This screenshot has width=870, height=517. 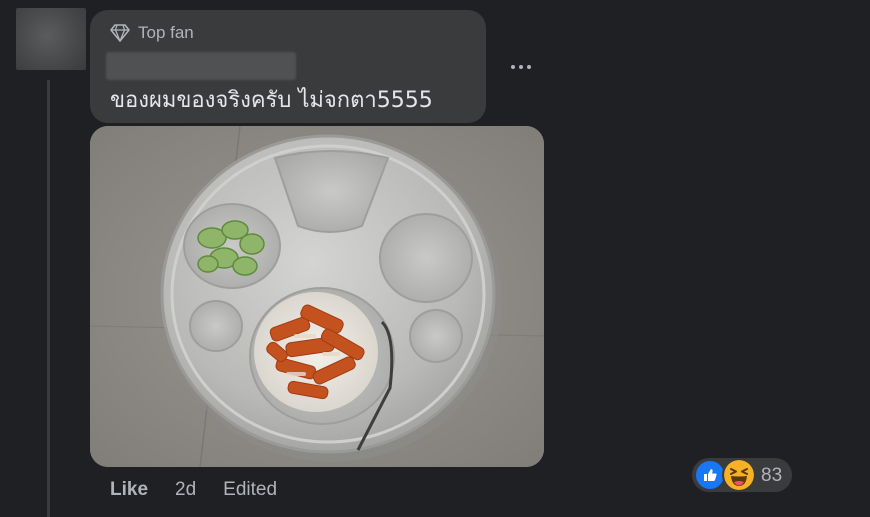 I want to click on timestamp: 2d, so click(x=185, y=490).